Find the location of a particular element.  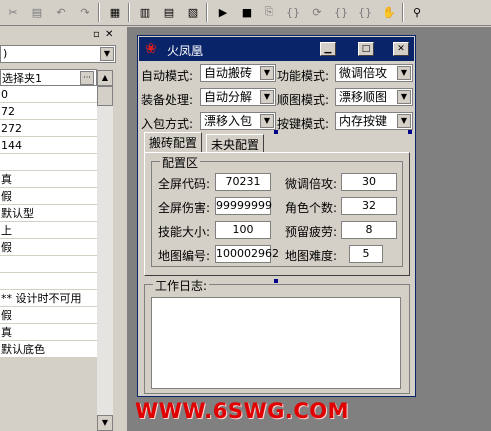

compile-icon: ⎘ is located at coordinates (269, 12).